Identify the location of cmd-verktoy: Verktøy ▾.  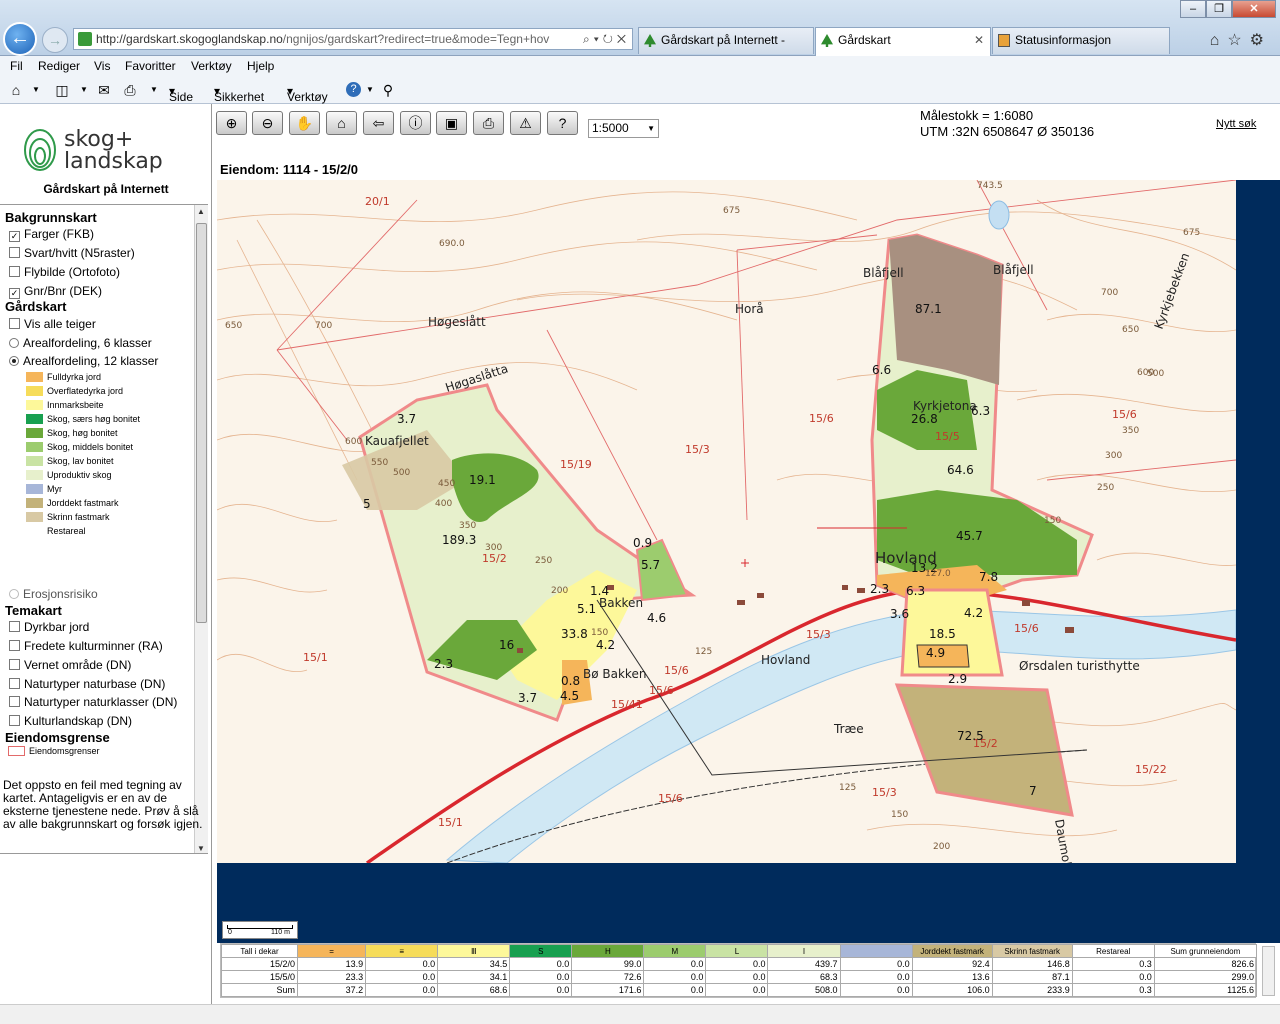
(307, 94).